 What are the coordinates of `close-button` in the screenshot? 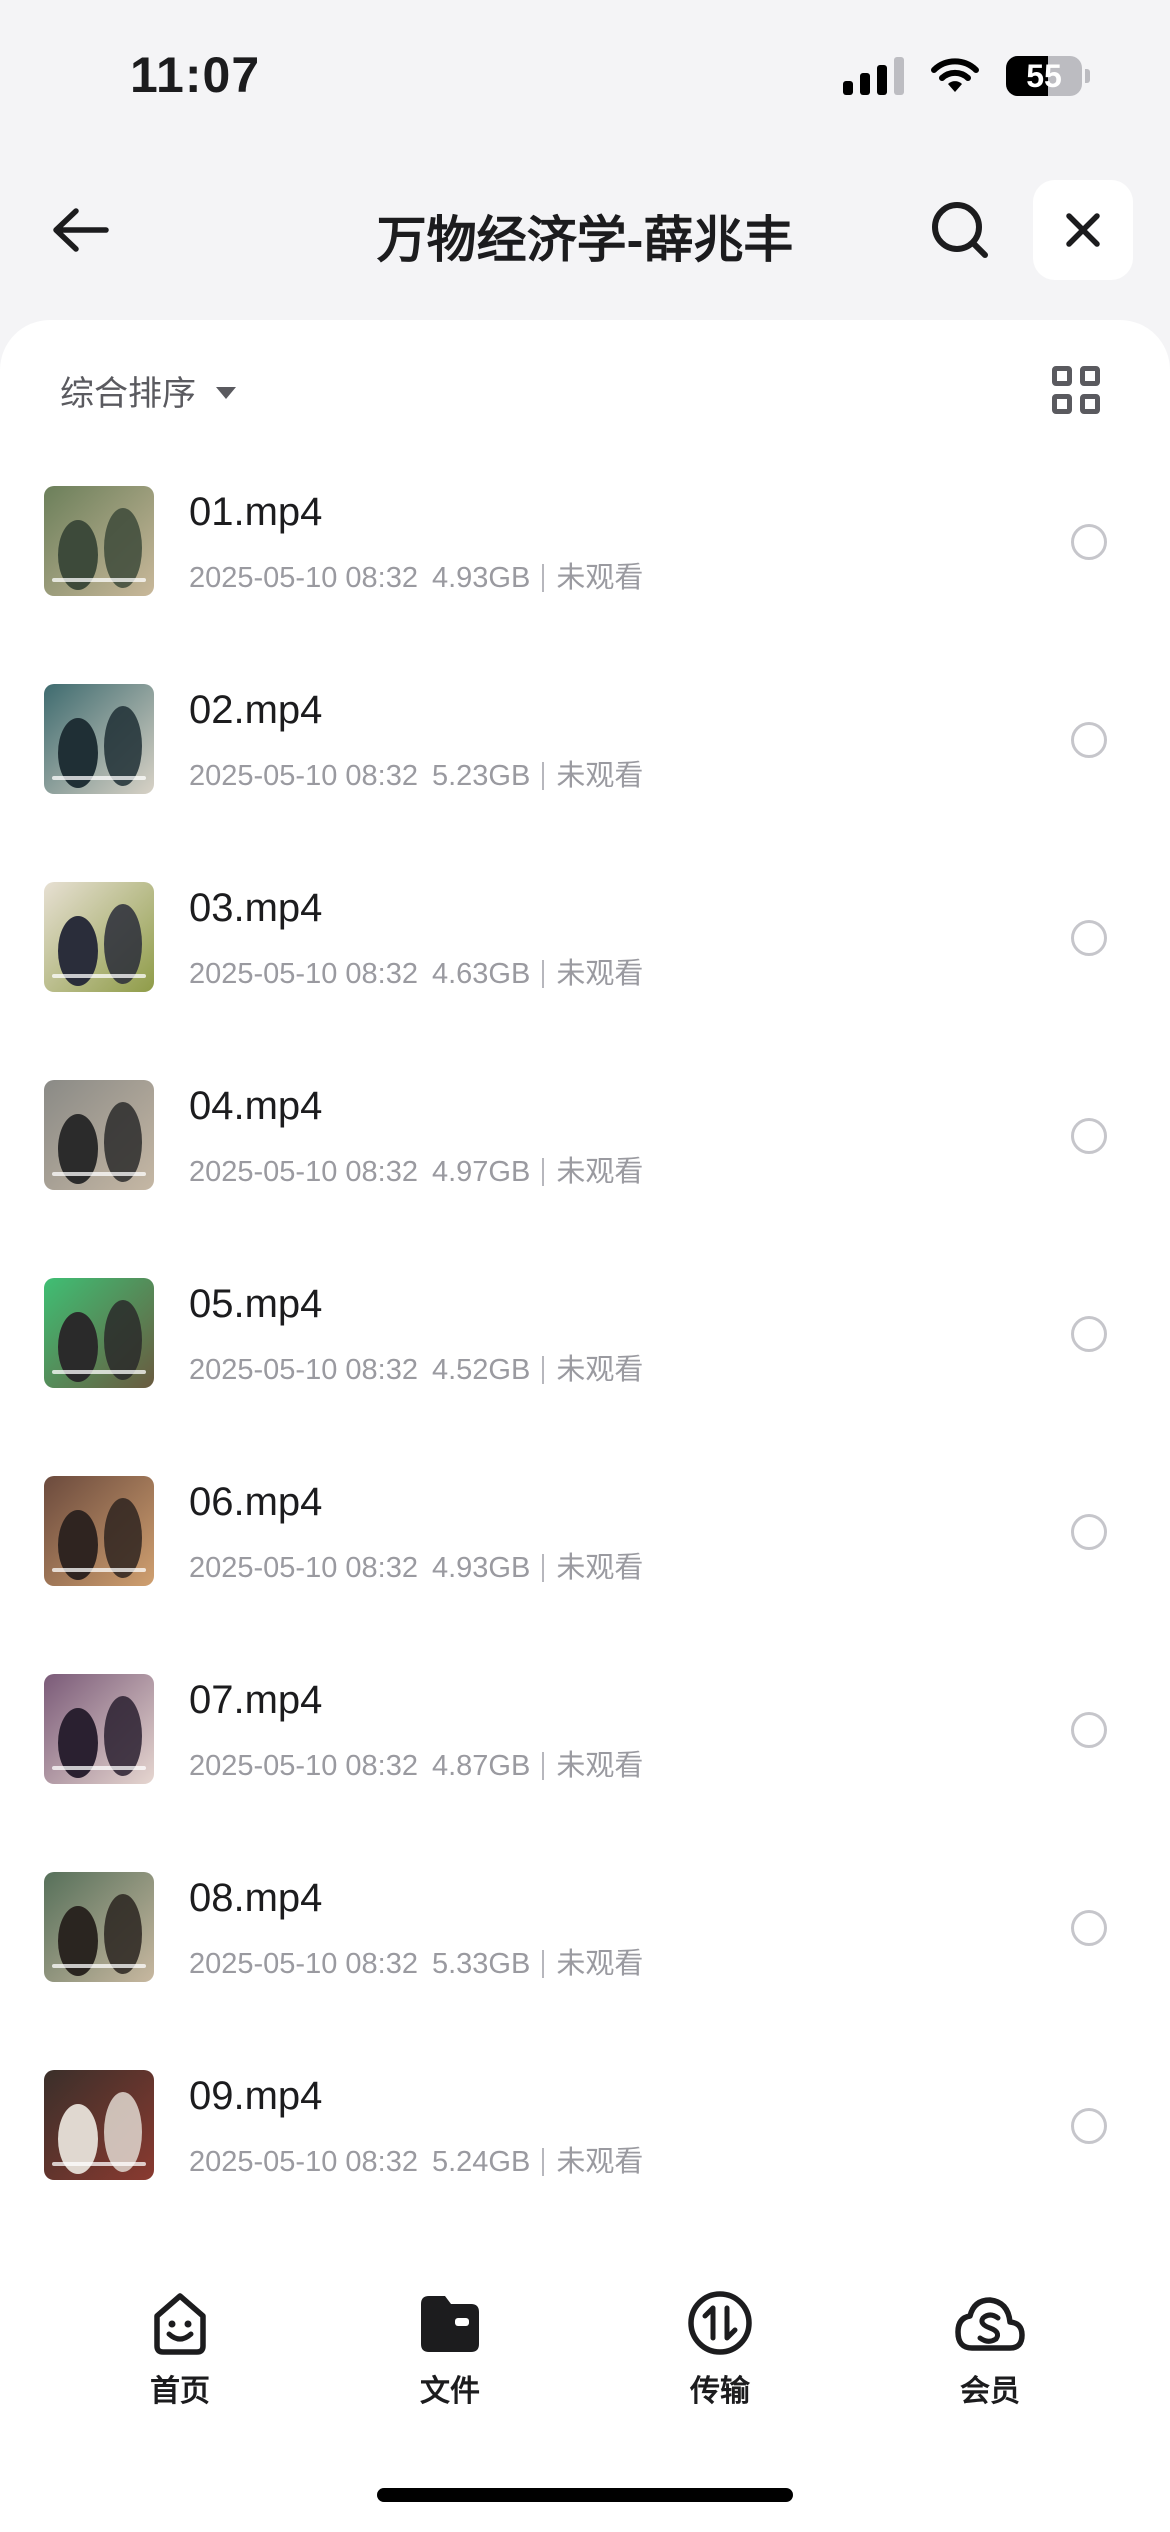 It's located at (1083, 230).